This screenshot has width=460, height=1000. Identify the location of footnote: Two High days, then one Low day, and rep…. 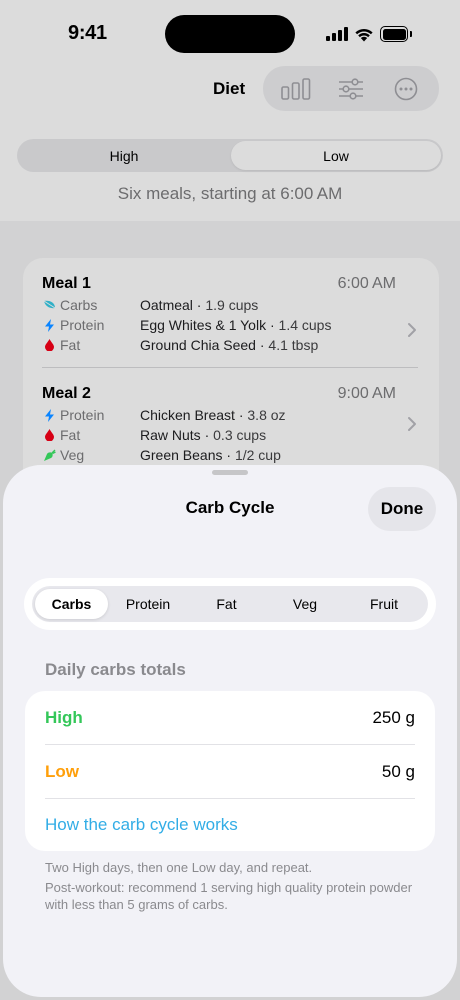
(179, 867).